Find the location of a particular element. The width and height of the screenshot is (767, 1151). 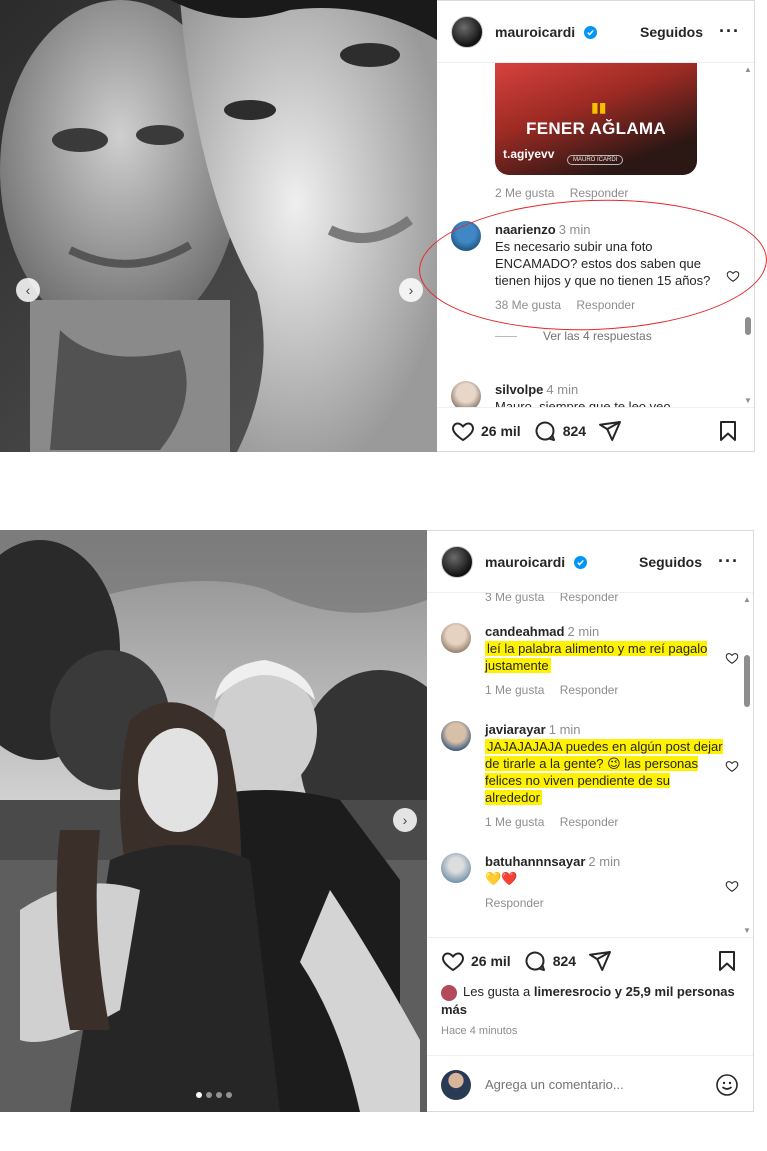

carousel-indicator is located at coordinates (213, 1095).